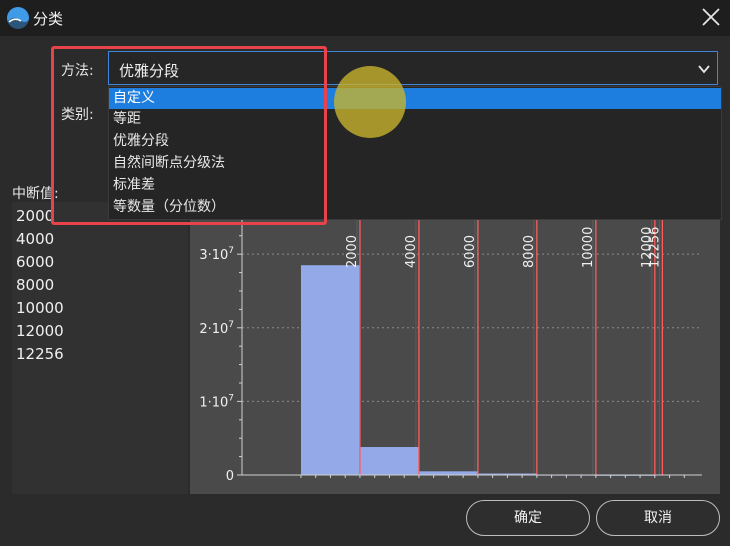  I want to click on break-line-label: 12256, so click(654, 247).